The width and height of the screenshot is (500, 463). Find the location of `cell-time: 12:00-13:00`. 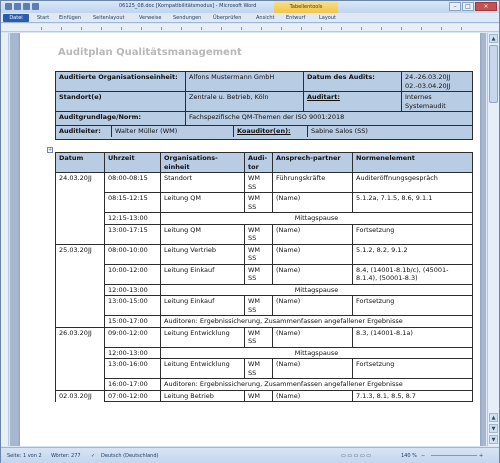

cell-time: 12:00-13:00 is located at coordinates (132, 352).